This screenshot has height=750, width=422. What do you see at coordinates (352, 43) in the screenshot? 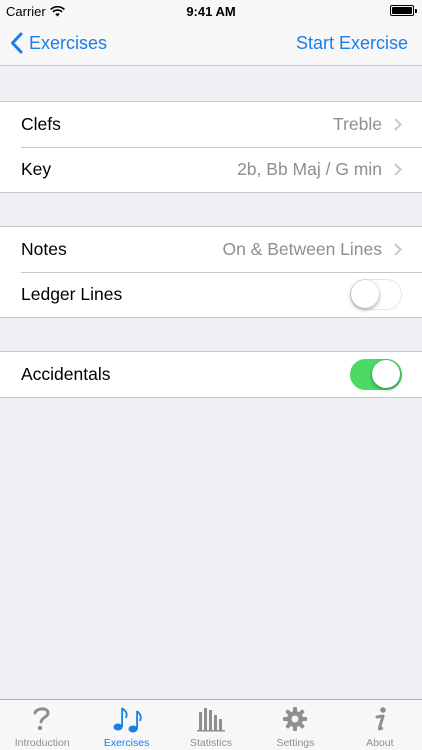
I see `start-exercise-button: Start Exercise` at bounding box center [352, 43].